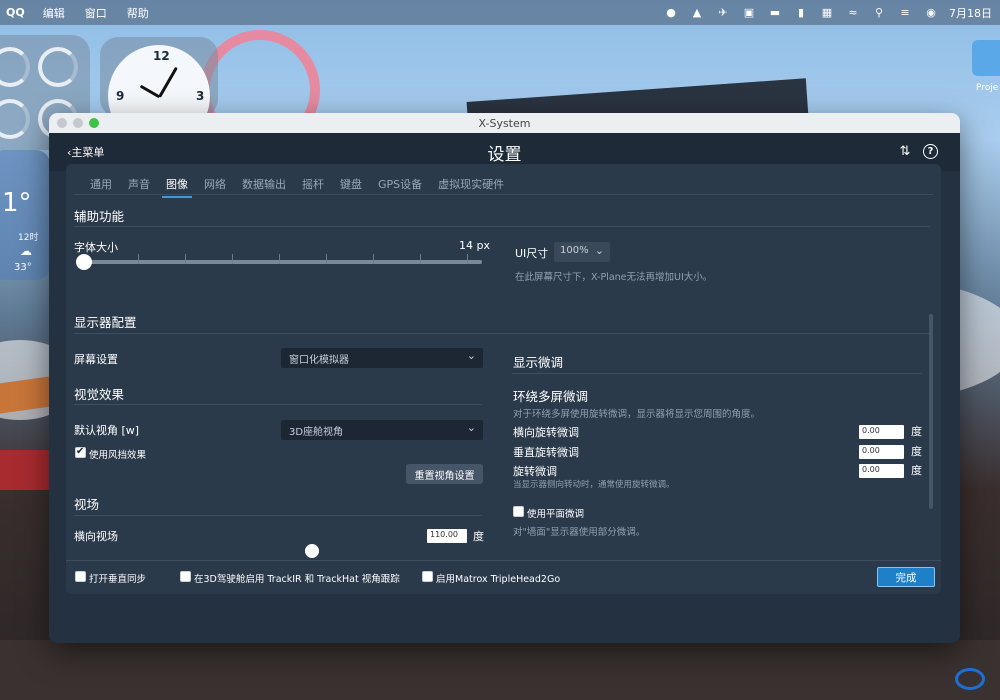 Image resolution: width=1000 pixels, height=700 pixels. What do you see at coordinates (551, 396) in the screenshot?
I see `surround-finetune-title: 环绕多屏微调` at bounding box center [551, 396].